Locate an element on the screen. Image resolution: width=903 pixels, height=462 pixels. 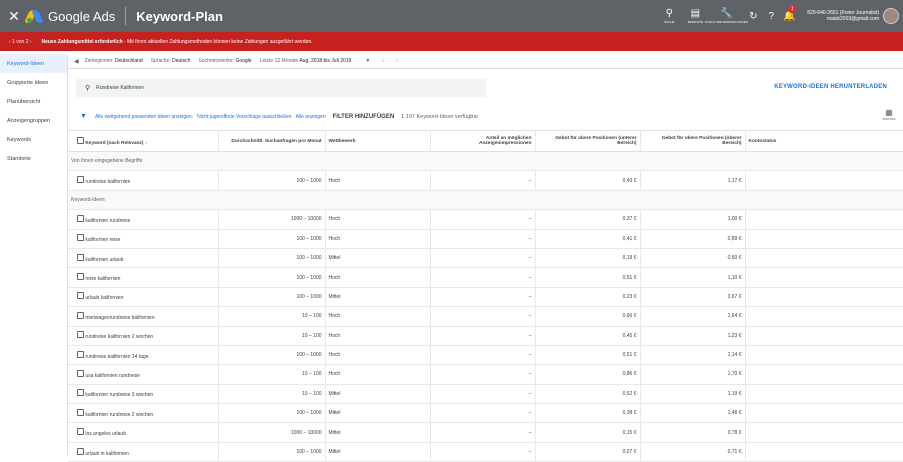
keyword-cell: urlaub kalifornien is located at coordinates (143, 297).